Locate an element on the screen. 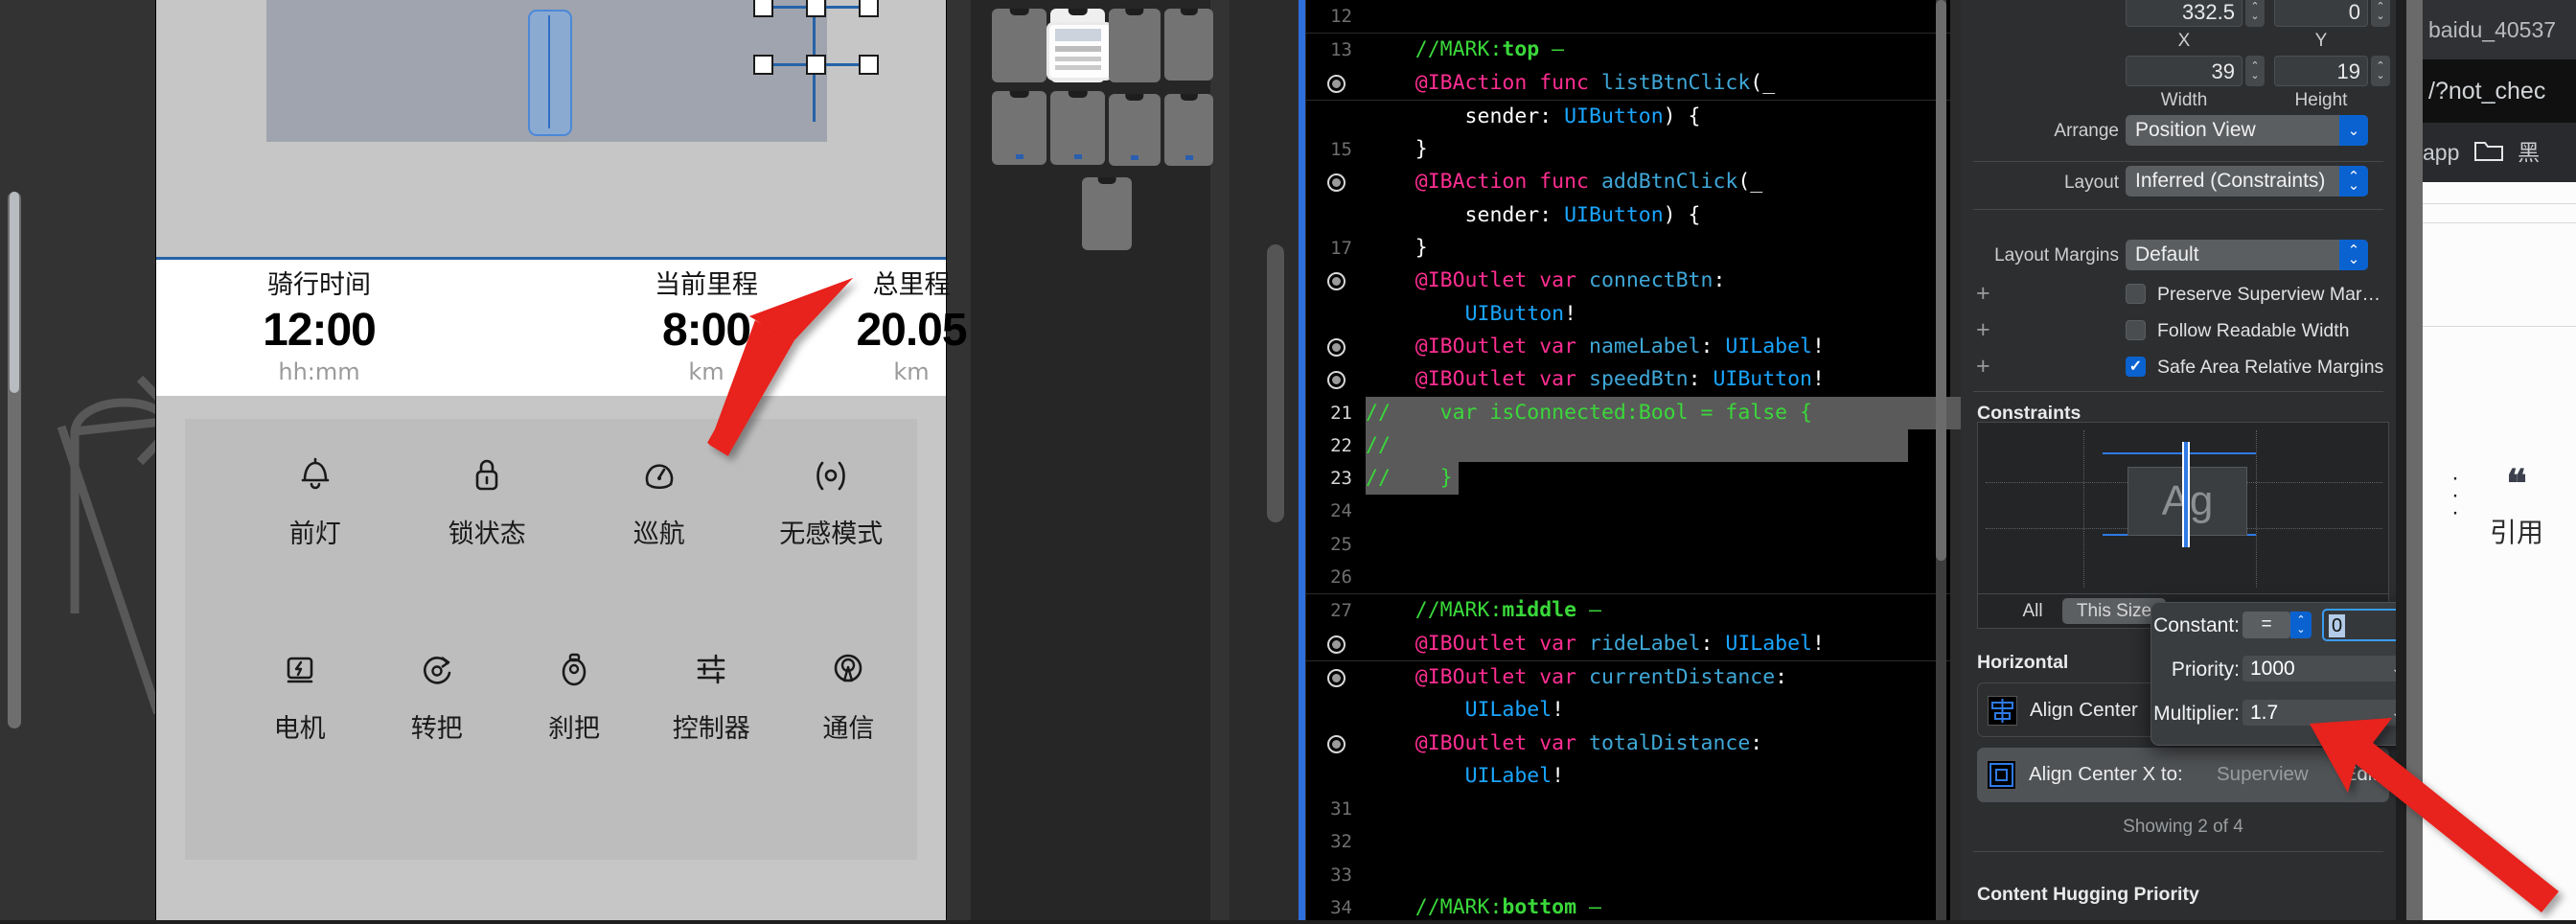 Image resolution: width=2576 pixels, height=924 pixels. code-line: @IBOutlet var rideLabel: UILabel! is located at coordinates (1628, 645).